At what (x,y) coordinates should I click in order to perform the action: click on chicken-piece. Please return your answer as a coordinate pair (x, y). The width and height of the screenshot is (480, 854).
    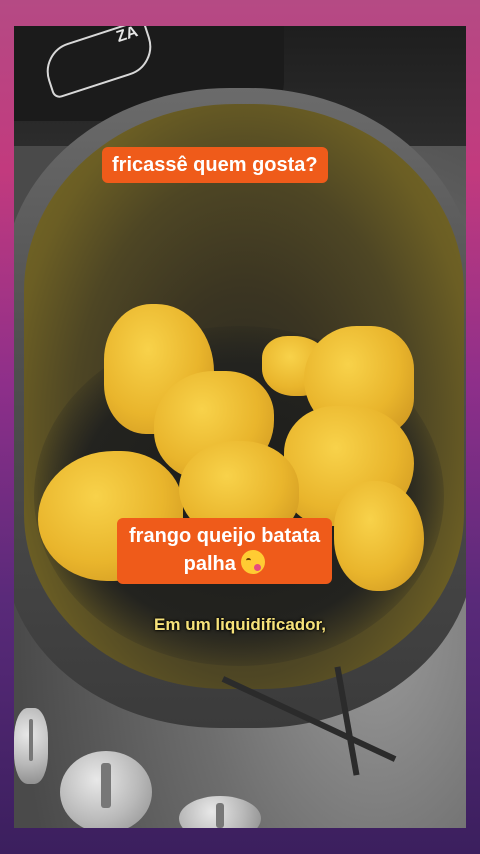
    Looking at the image, I should click on (379, 536).